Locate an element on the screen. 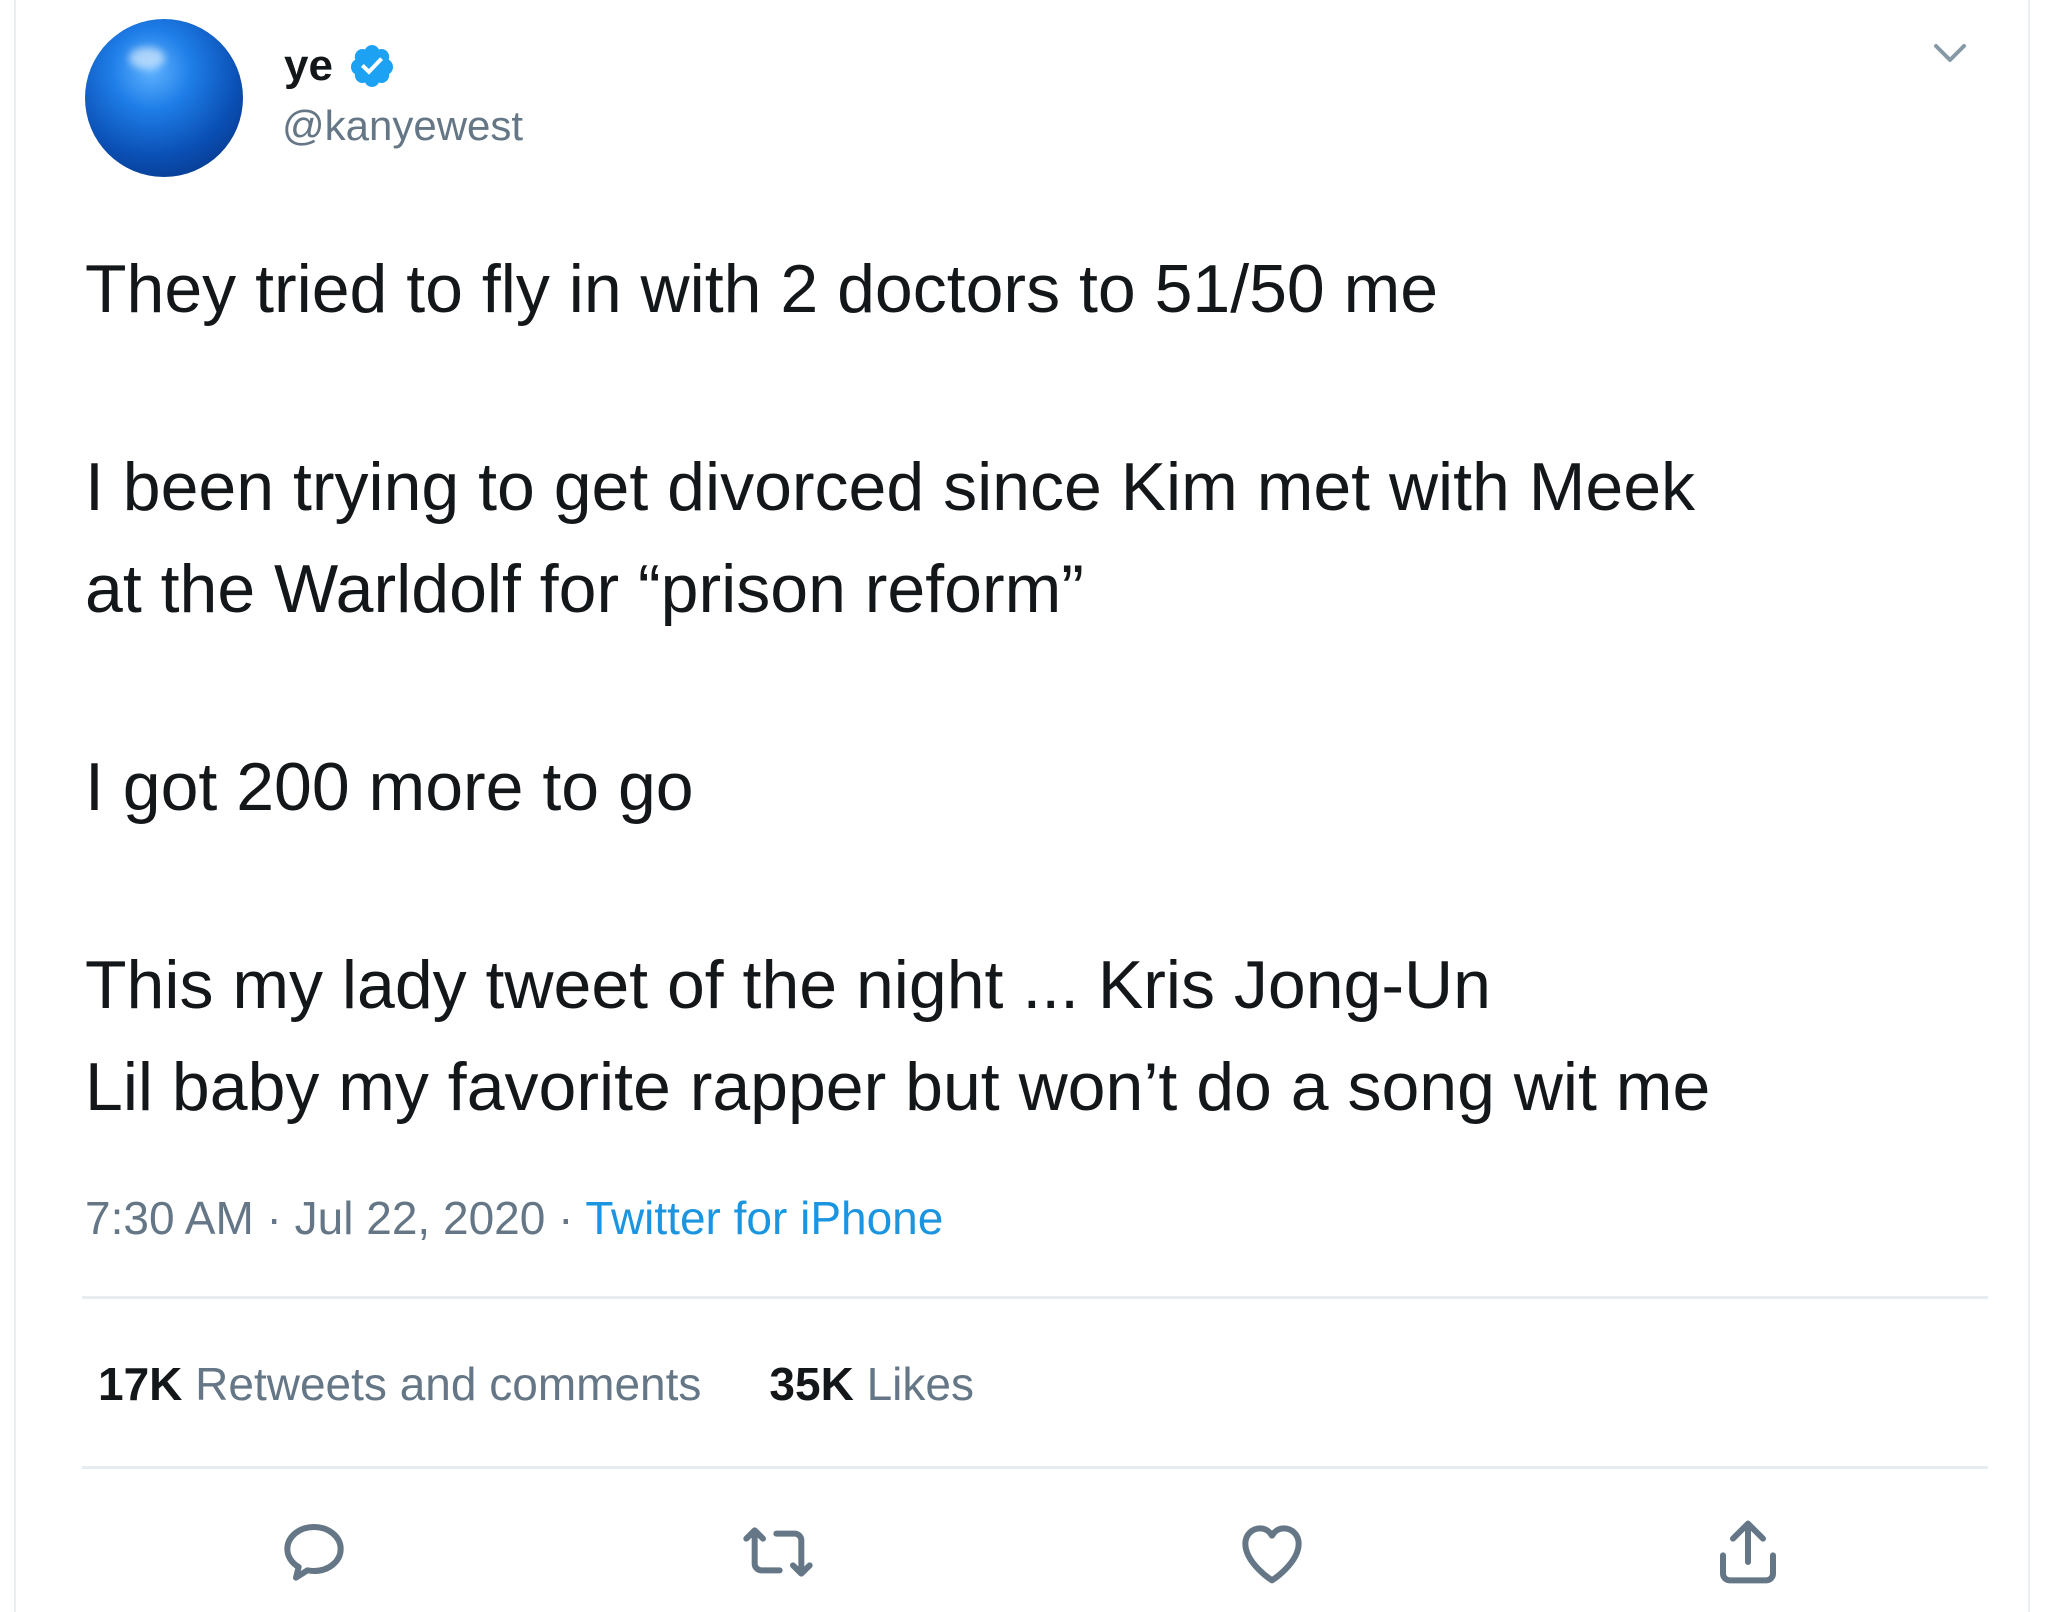 The image size is (2048, 1612). tweet-time: 7:30 AM is located at coordinates (169, 1218).